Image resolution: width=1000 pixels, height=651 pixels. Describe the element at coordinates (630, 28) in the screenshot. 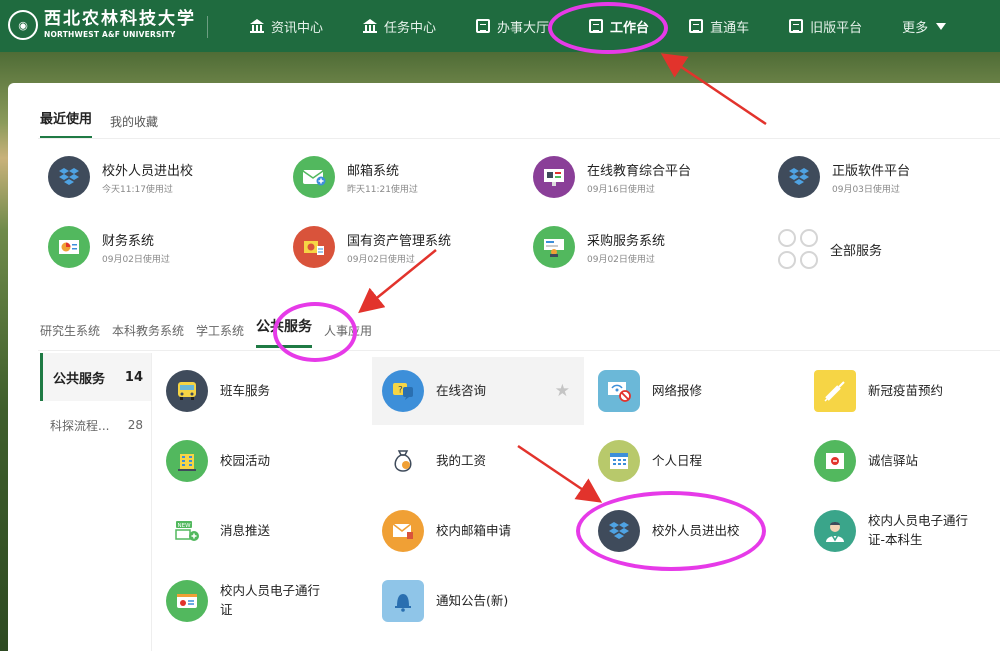

I see `nav-workbench-label: 工作台` at that location.